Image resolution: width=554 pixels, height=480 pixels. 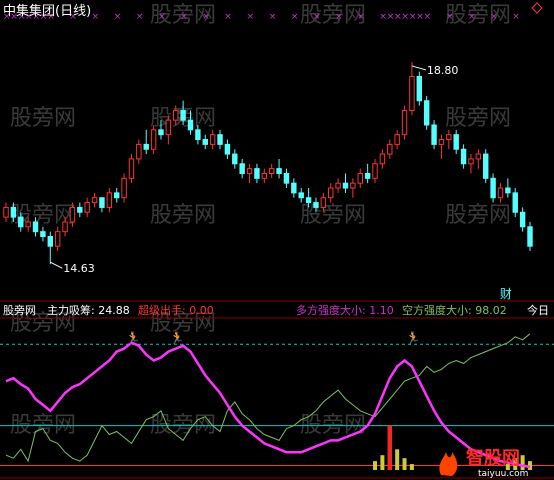 What do you see at coordinates (88, 310) in the screenshot?
I see `main-force-label: 主力吸筹: 24.88` at bounding box center [88, 310].